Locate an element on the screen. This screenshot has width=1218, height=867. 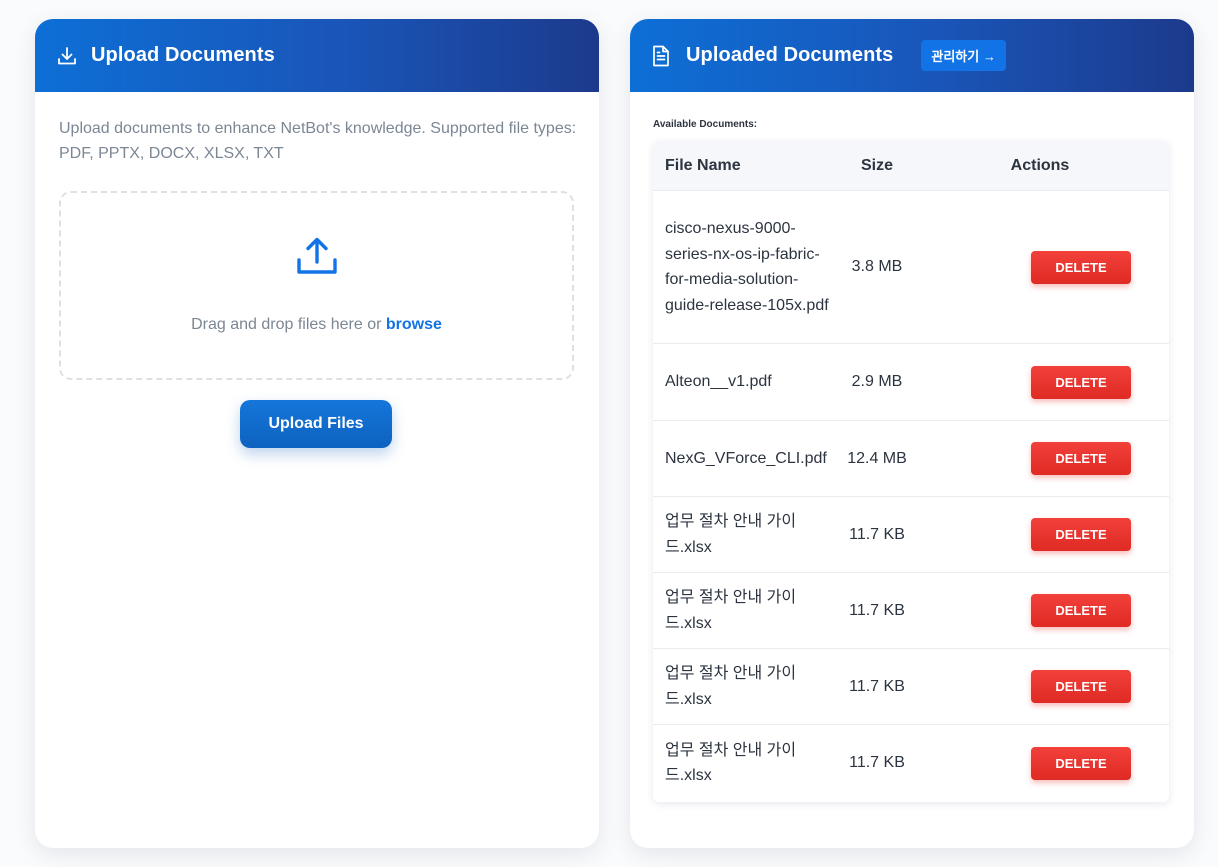
table-row: Alteon__v1.pdf 2.9 MB DELETE is located at coordinates (911, 382).